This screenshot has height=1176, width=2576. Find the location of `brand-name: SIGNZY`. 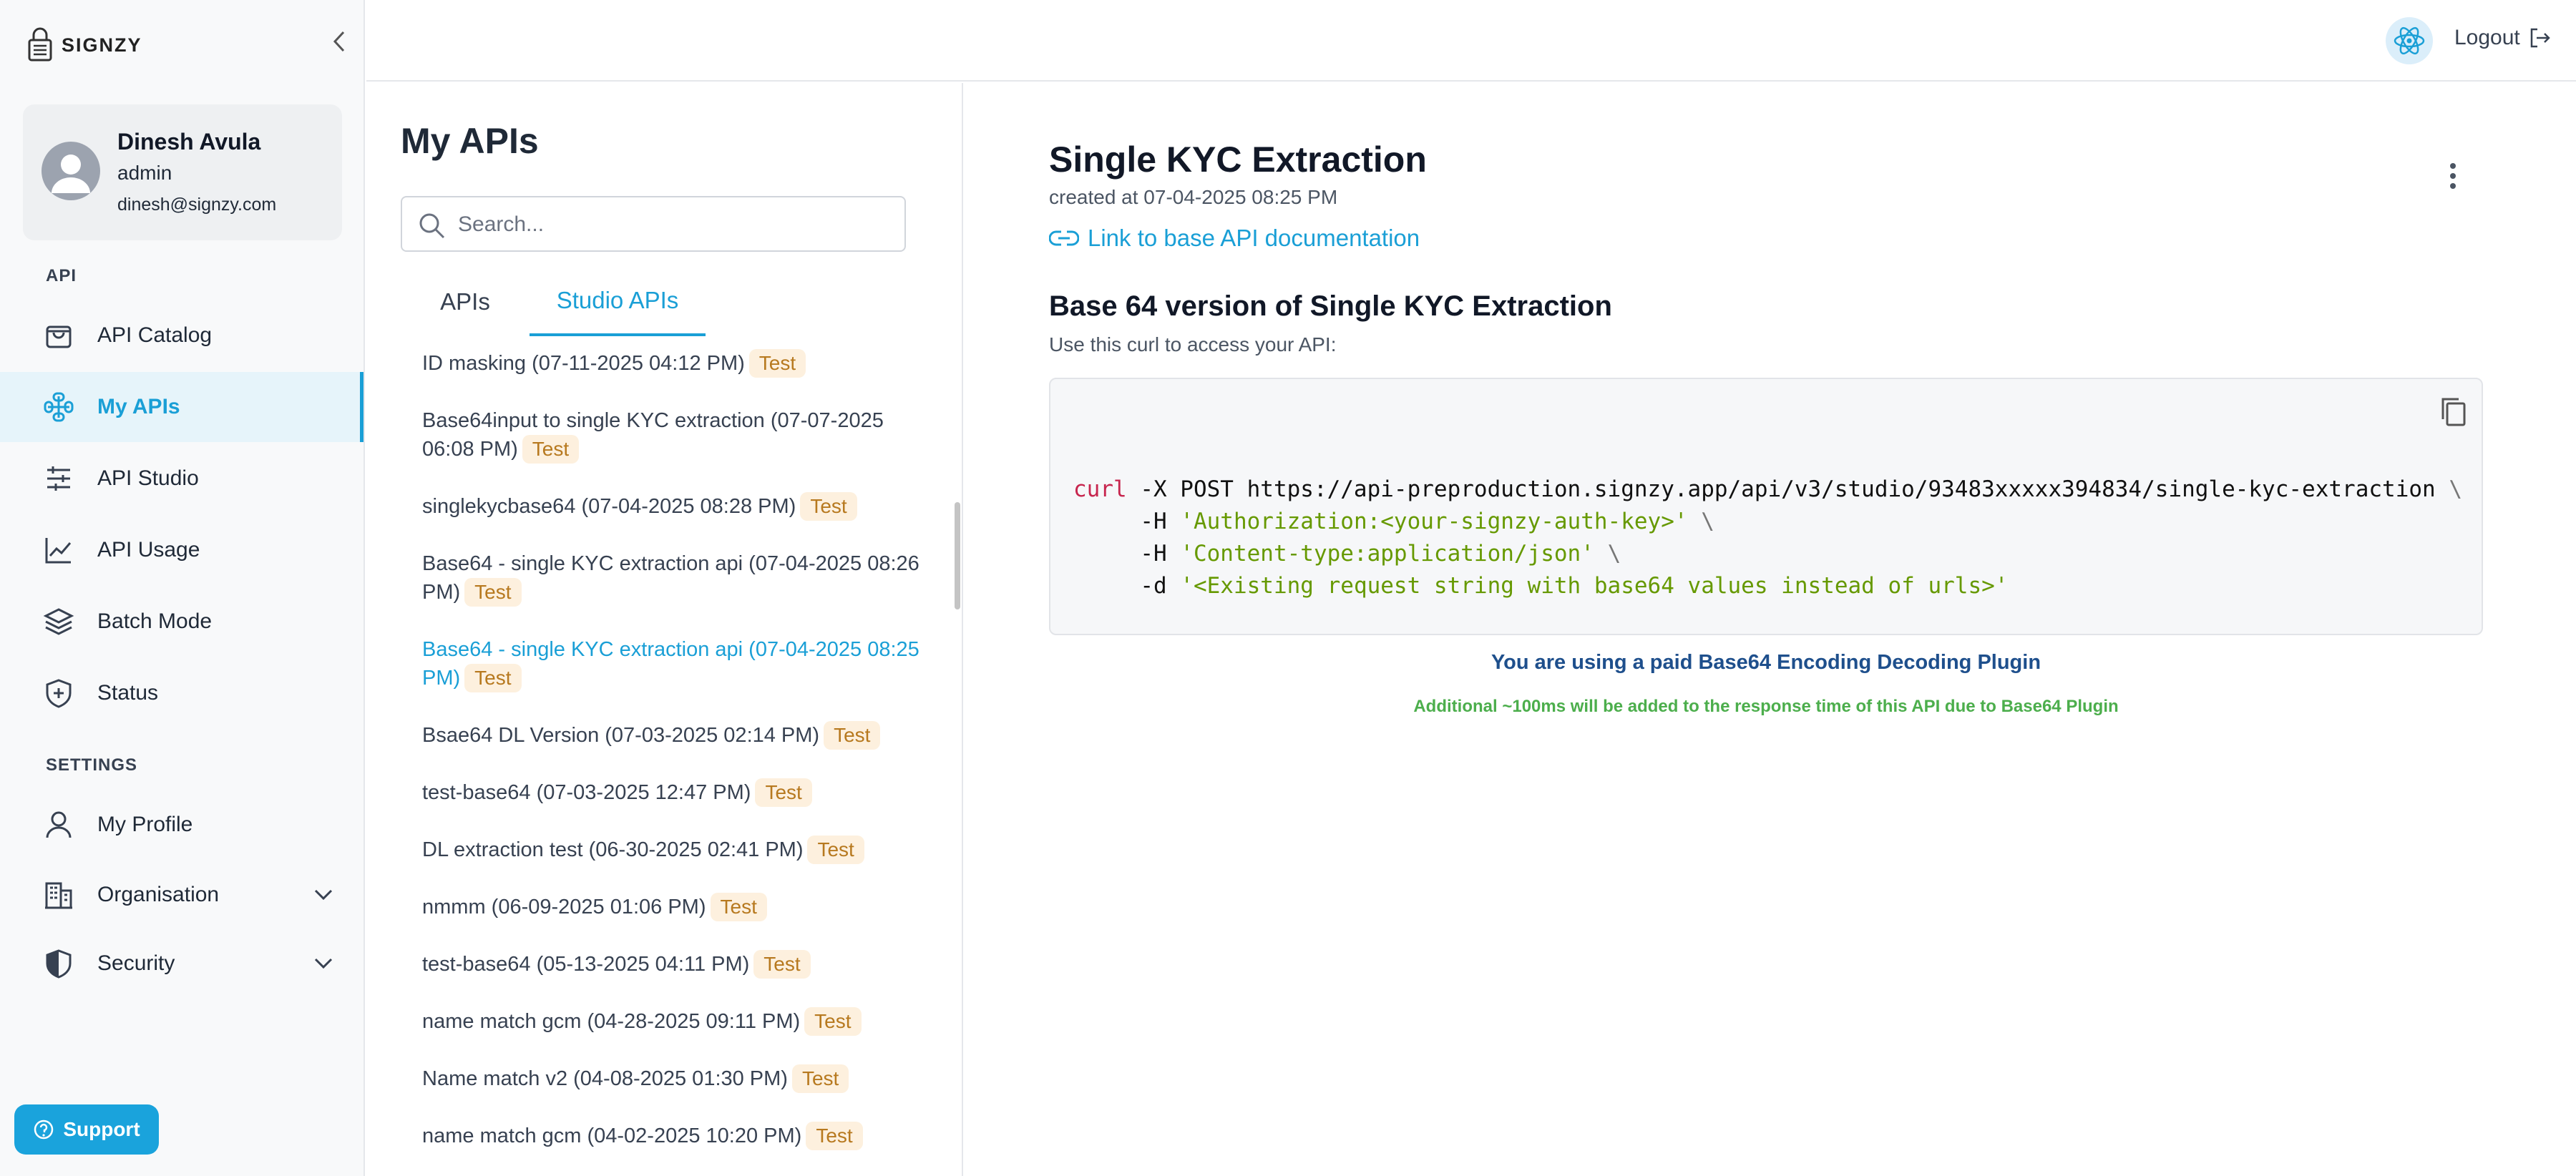

brand-name: SIGNZY is located at coordinates (102, 45).